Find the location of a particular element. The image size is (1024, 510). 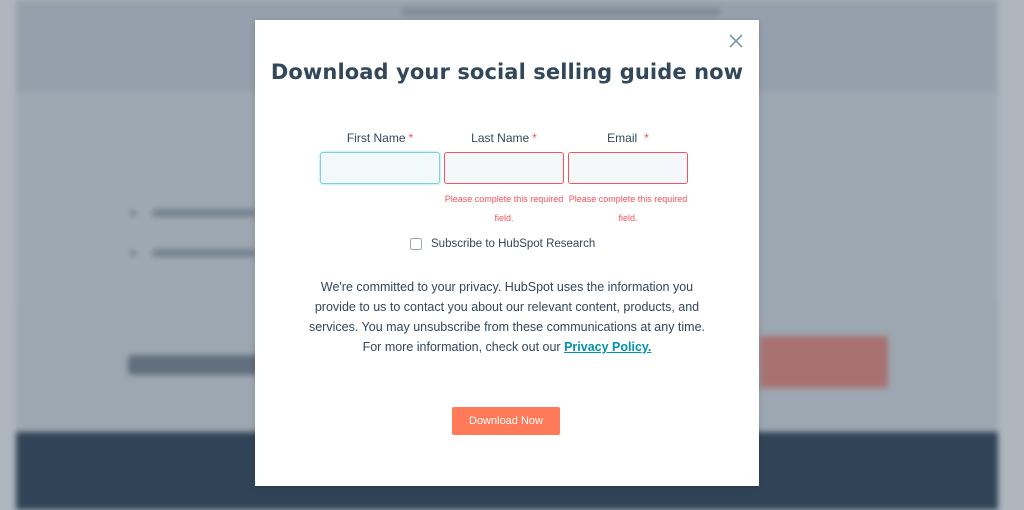

last-name-input is located at coordinates (504, 168).